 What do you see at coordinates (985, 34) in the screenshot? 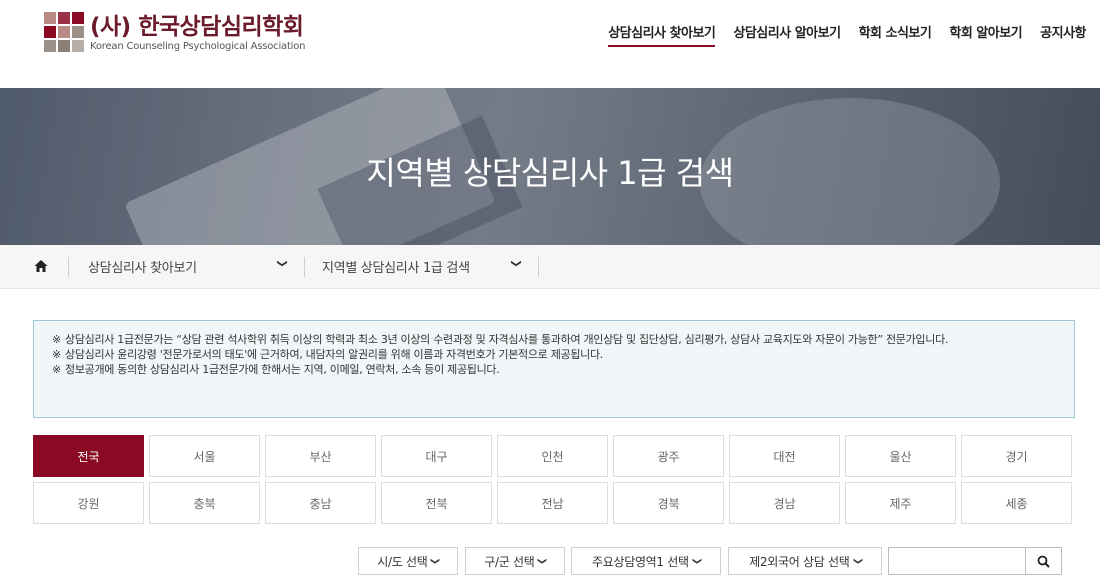
I see `nav-item-about-association: 학회 알아보기` at bounding box center [985, 34].